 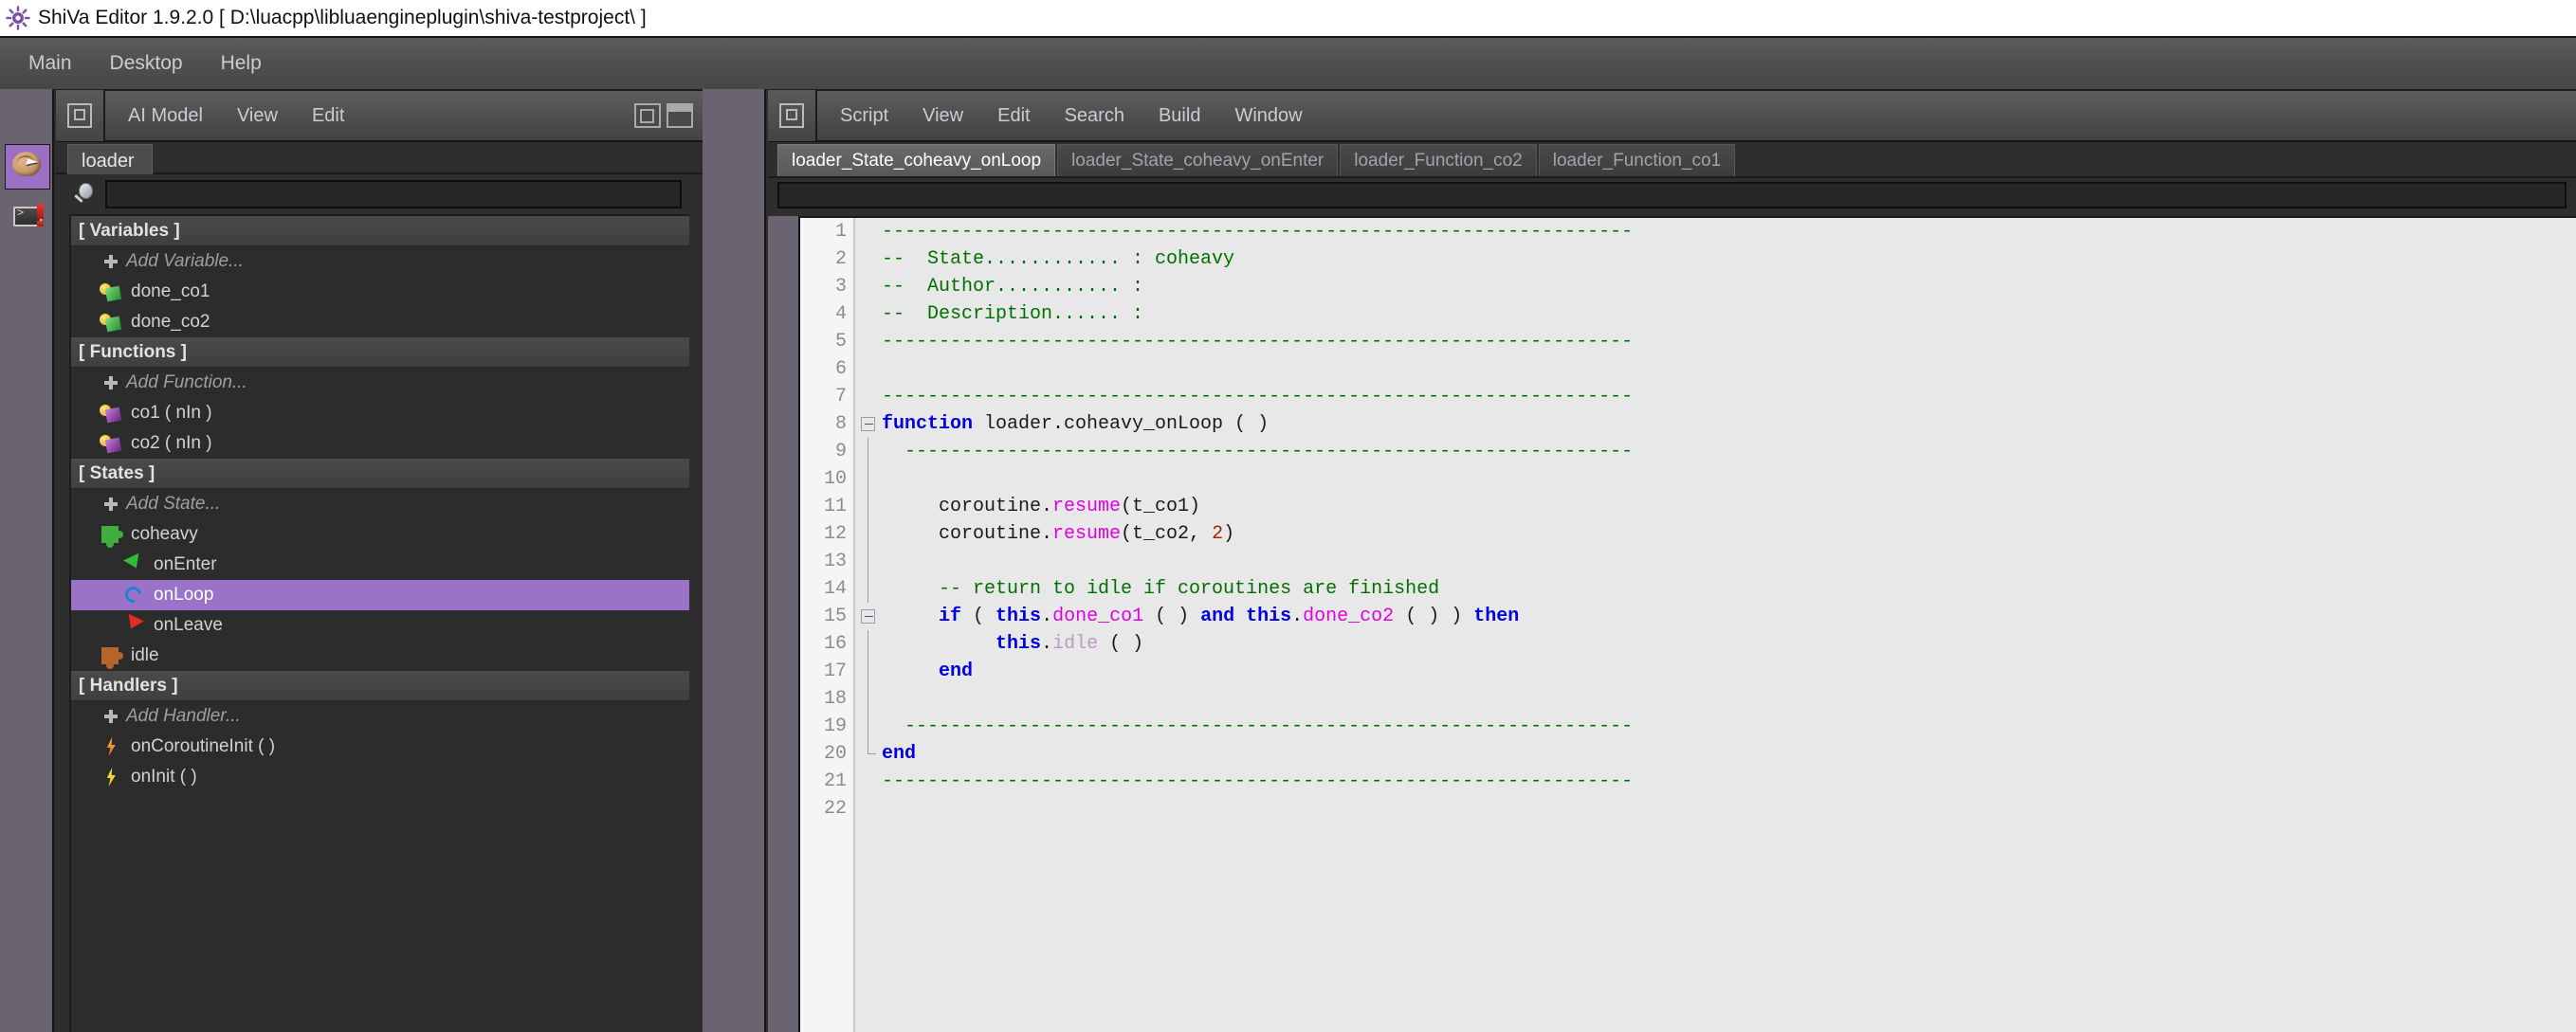 I want to click on line-number: 22, so click(x=835, y=809).